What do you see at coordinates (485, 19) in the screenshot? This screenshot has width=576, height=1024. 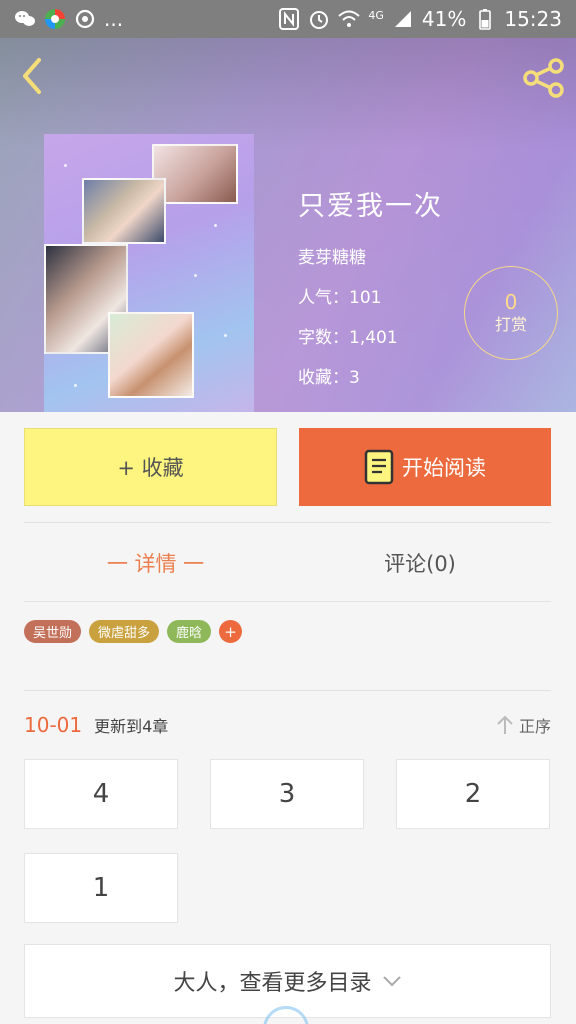 I see `battery-icon` at bounding box center [485, 19].